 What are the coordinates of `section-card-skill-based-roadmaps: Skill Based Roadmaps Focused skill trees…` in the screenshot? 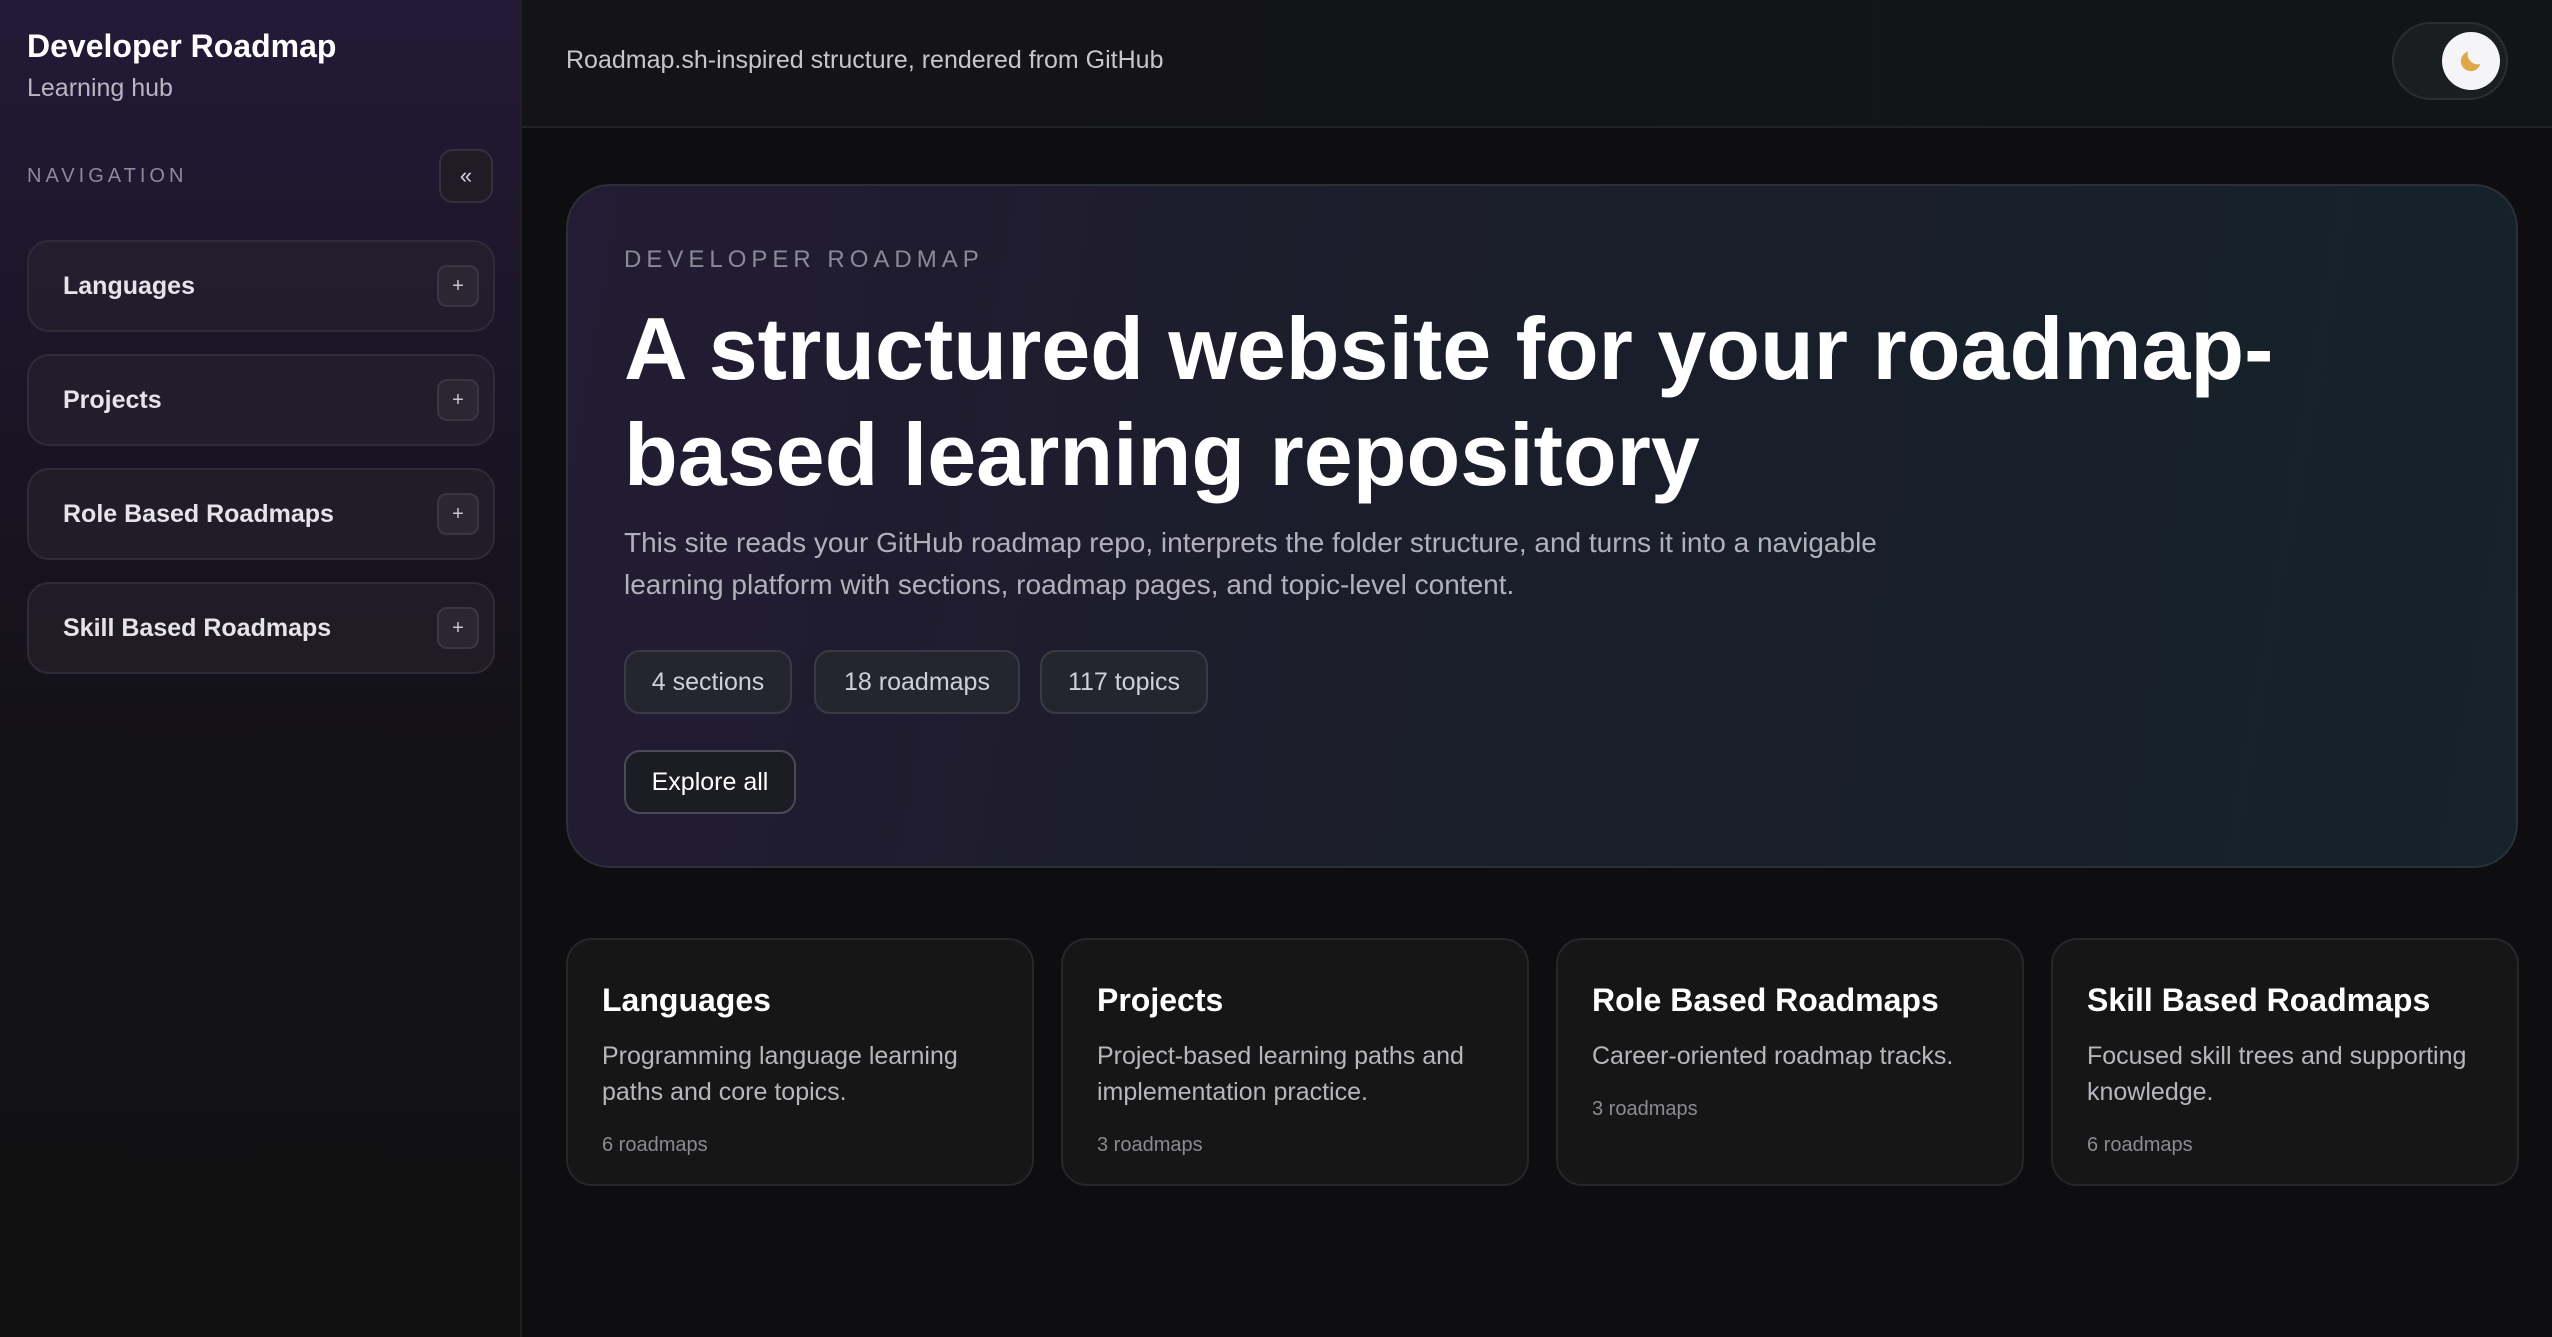 It's located at (2285, 1062).